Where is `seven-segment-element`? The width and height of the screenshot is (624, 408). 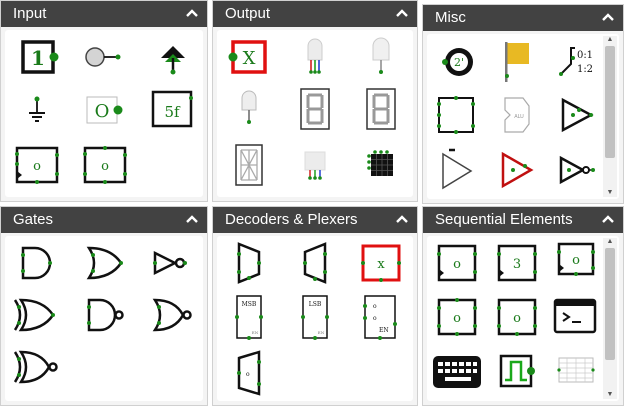 seven-segment-element is located at coordinates (315, 109).